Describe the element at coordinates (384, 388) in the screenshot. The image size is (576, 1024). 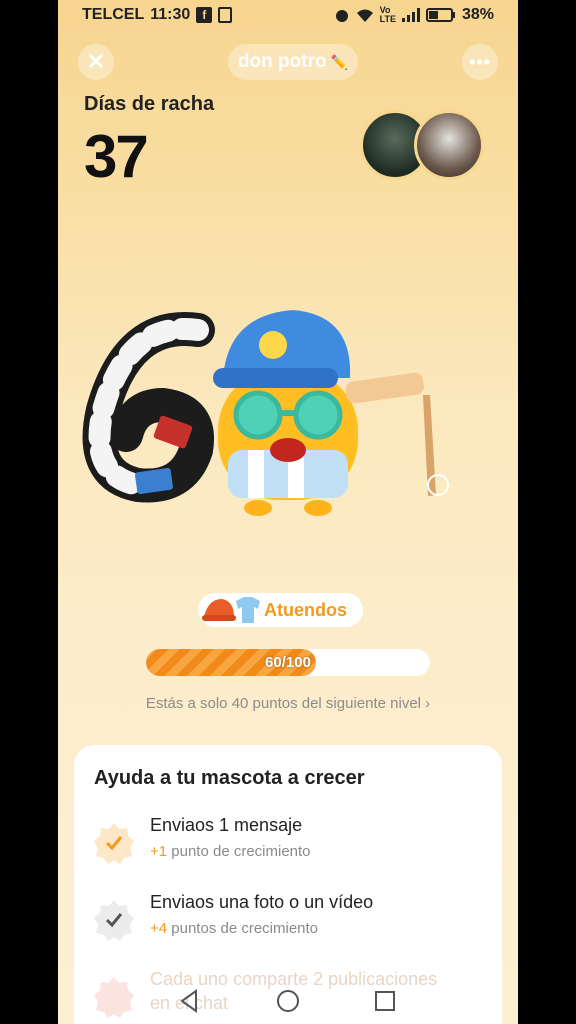
I see `bandage-icon` at that location.